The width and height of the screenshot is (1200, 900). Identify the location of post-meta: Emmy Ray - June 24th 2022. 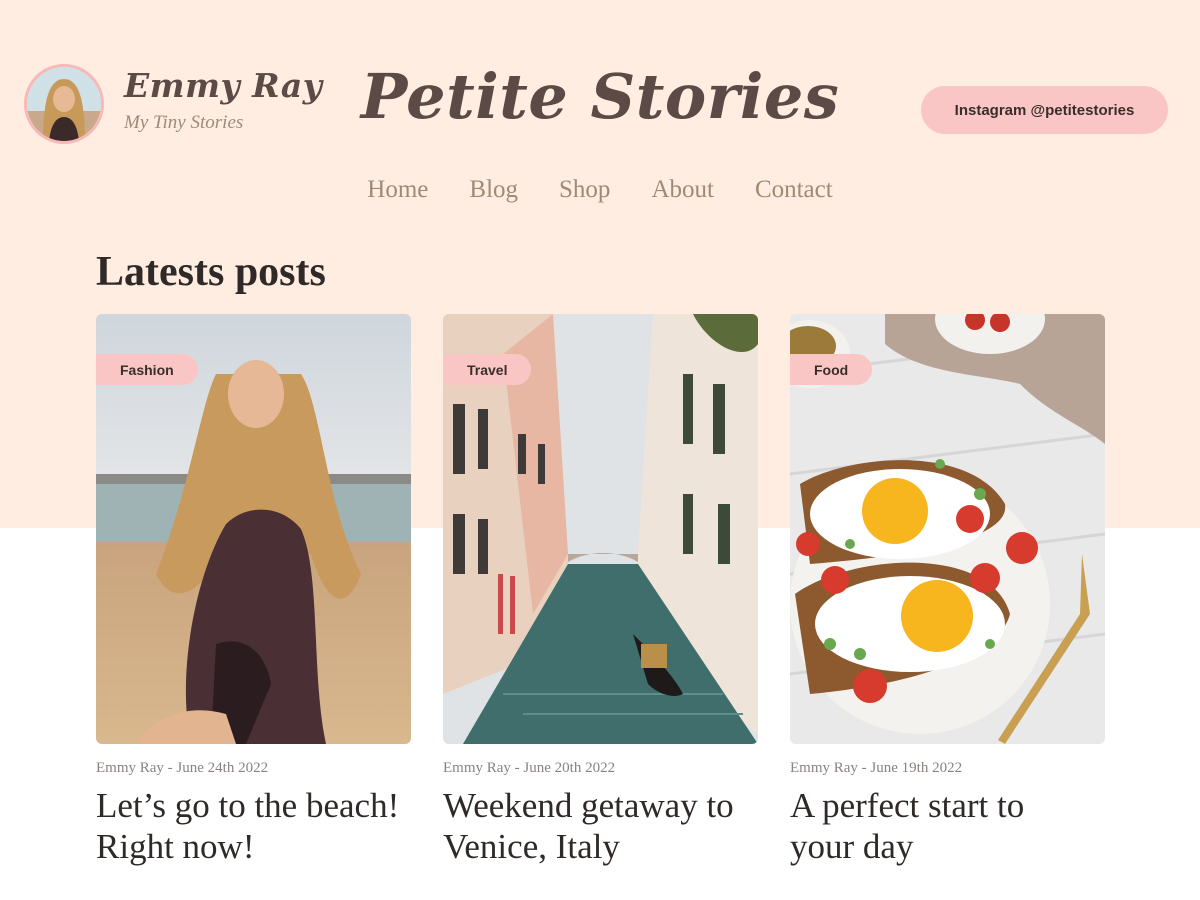
(182, 768).